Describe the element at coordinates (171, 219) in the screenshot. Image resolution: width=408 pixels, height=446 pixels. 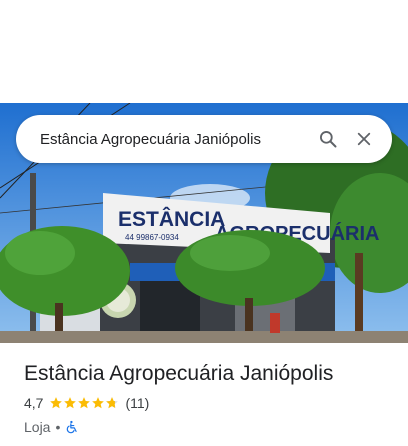
I see `sign-name-text: ESTÂNCIA` at that location.